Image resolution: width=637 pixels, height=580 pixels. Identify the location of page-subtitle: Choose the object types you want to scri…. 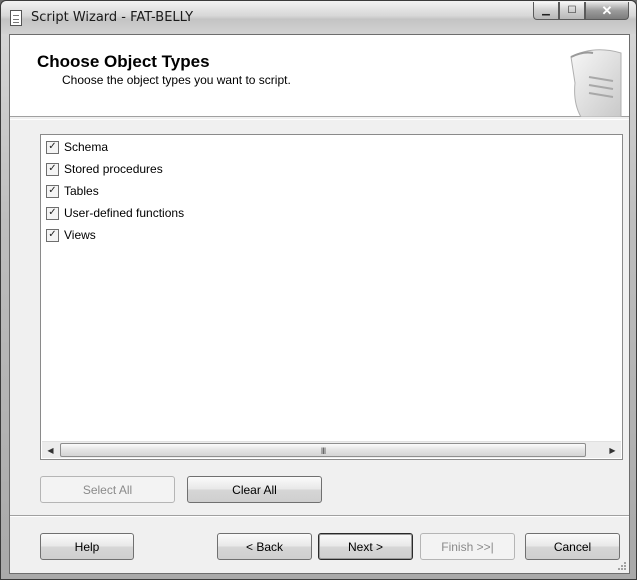
(176, 80).